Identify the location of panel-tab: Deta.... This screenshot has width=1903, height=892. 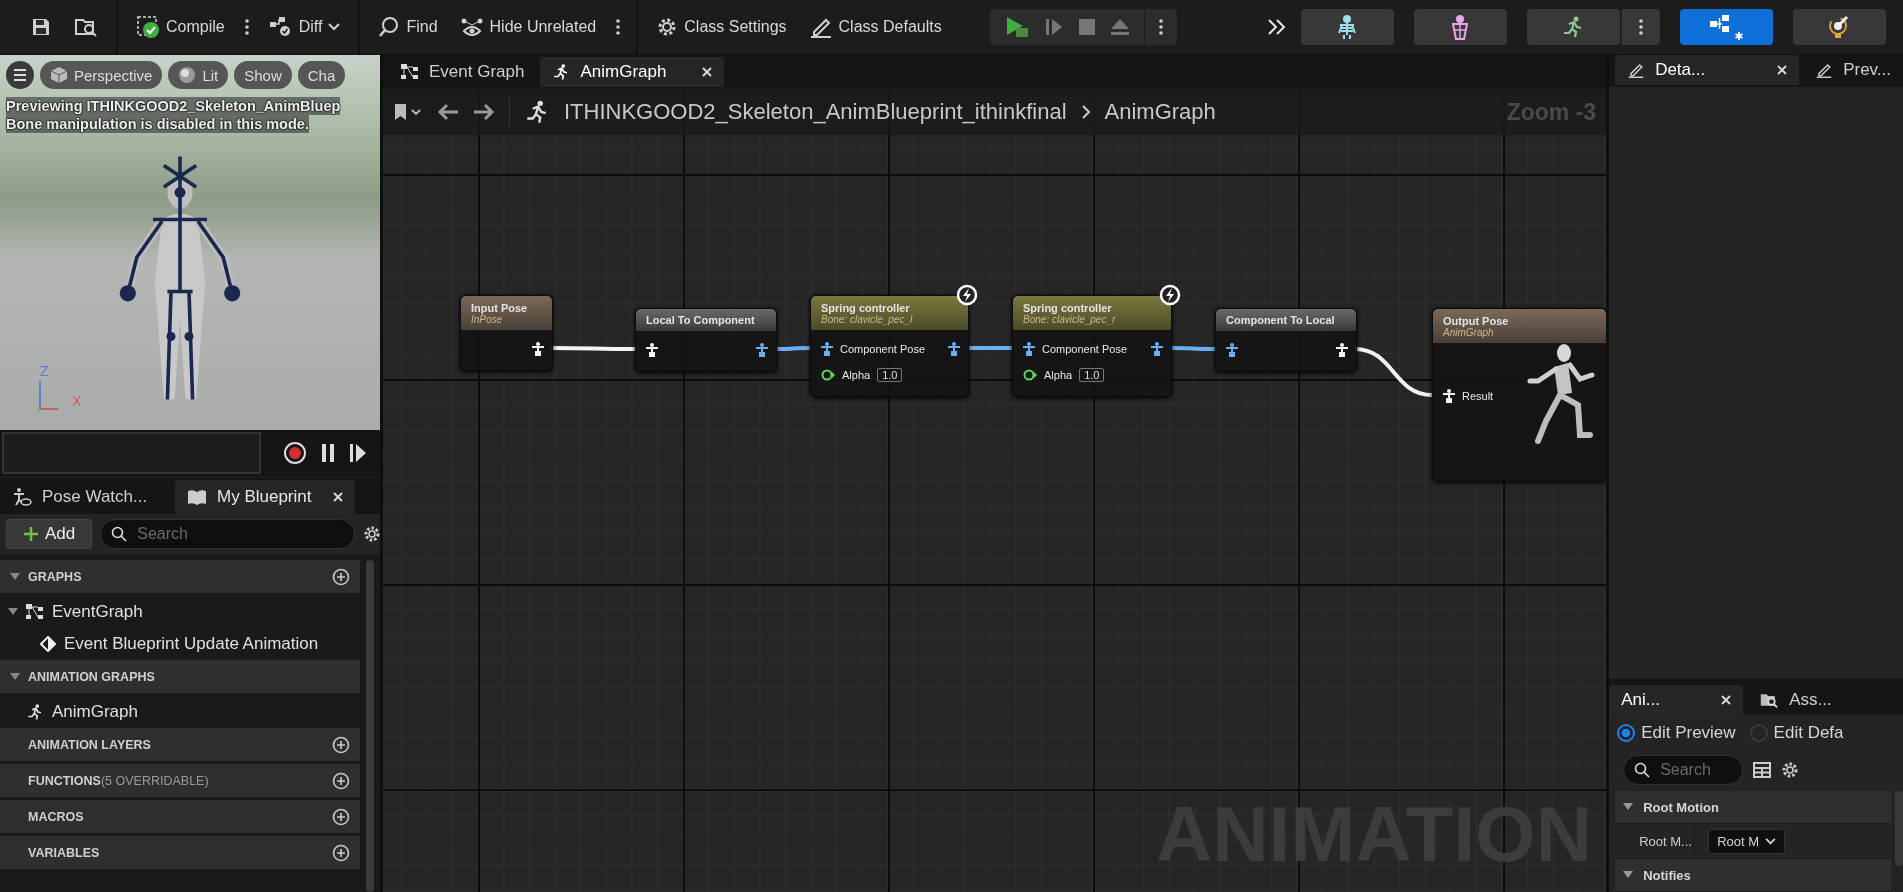
(1707, 70).